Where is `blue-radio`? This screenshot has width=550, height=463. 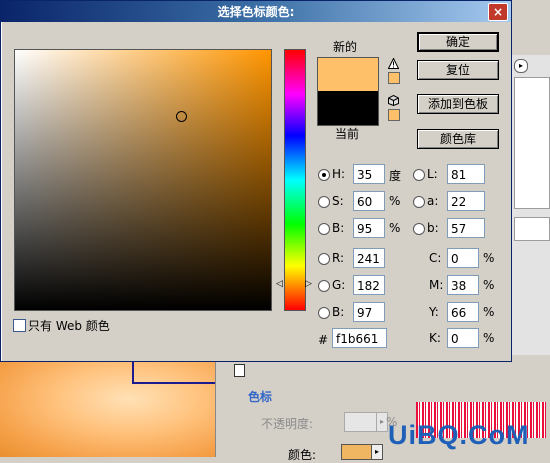 blue-radio is located at coordinates (324, 313).